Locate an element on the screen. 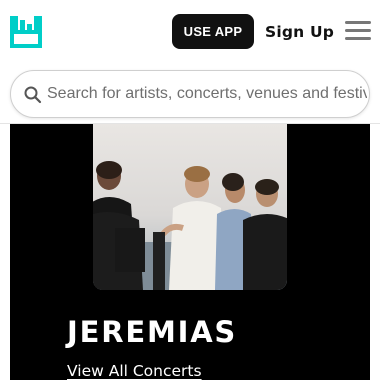  search-icon is located at coordinates (33, 95).